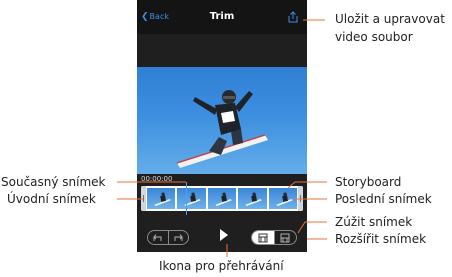  Describe the element at coordinates (374, 222) in the screenshot. I see `callout-narrow-frame: Zúžit snímek` at that location.